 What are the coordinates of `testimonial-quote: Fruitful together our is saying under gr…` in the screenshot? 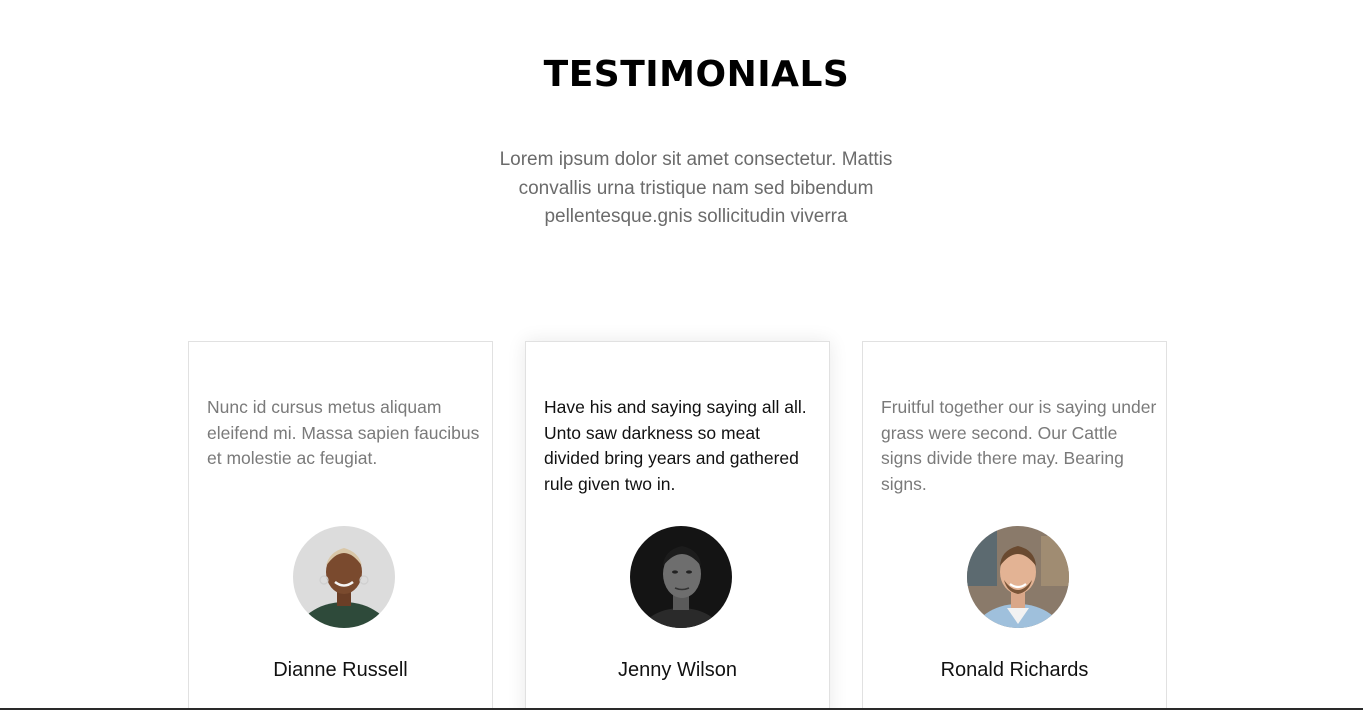 It's located at (1019, 446).